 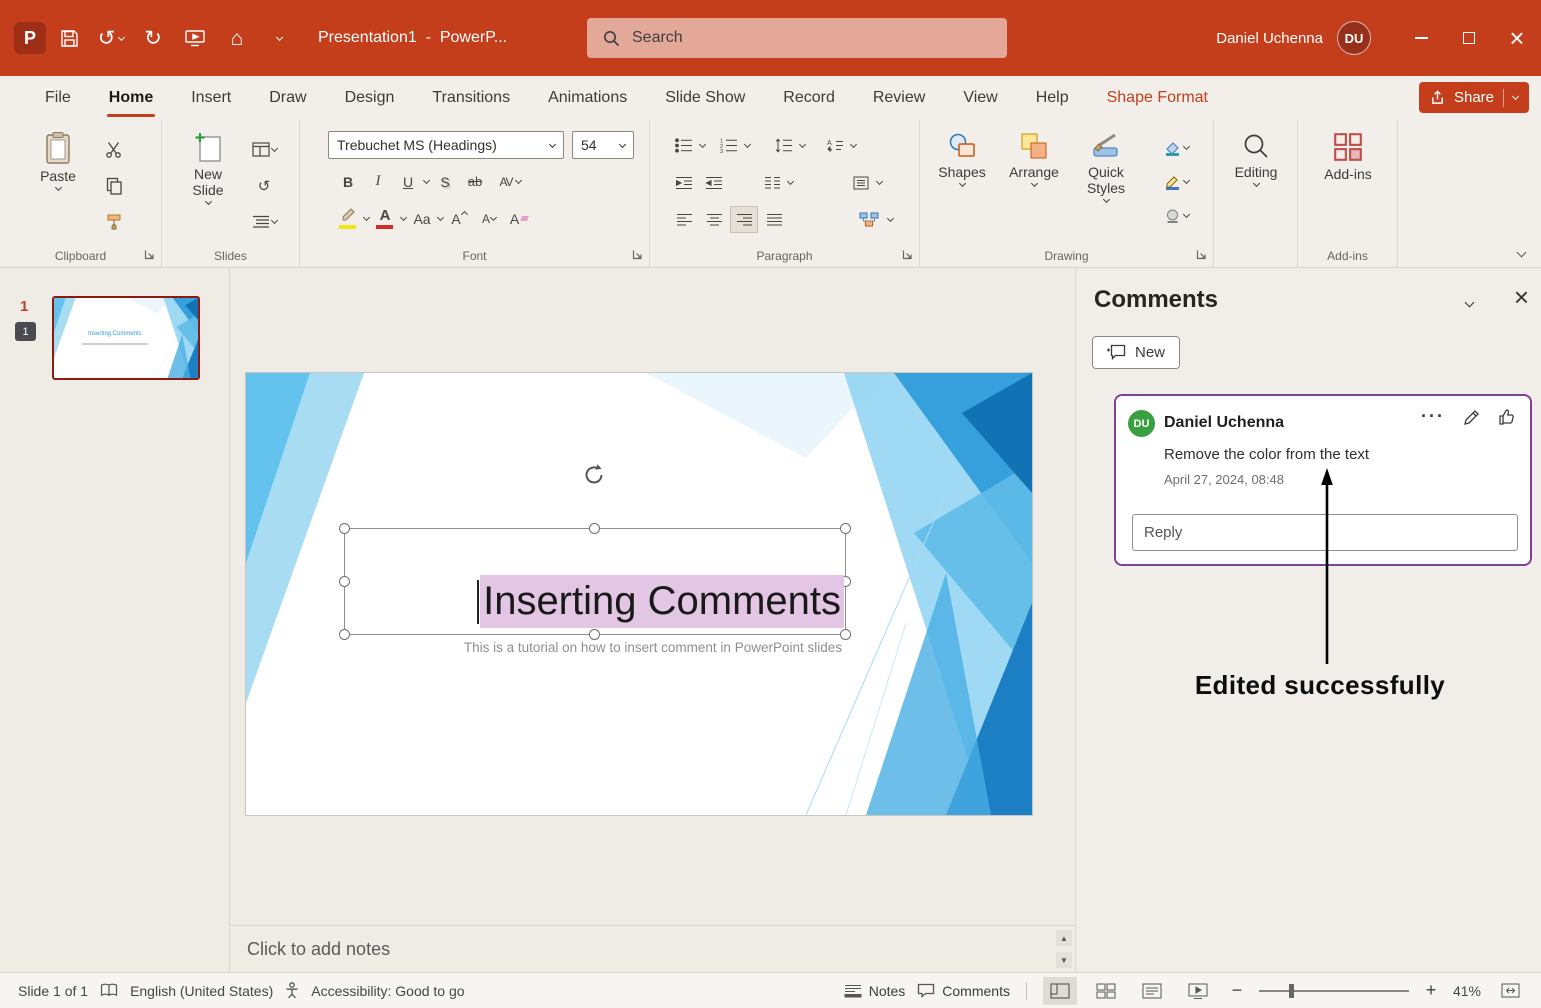 What do you see at coordinates (208, 168) in the screenshot?
I see `new-slide-button: New Slide` at bounding box center [208, 168].